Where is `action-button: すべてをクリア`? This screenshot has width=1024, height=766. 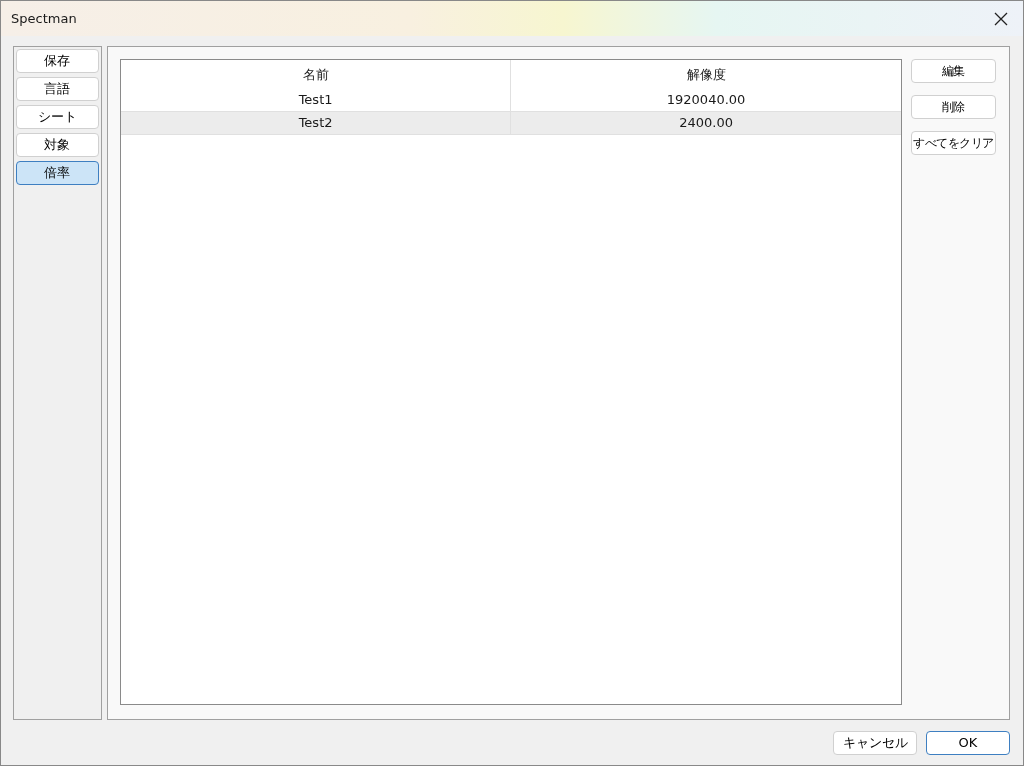 action-button: すべてをクリア is located at coordinates (953, 143).